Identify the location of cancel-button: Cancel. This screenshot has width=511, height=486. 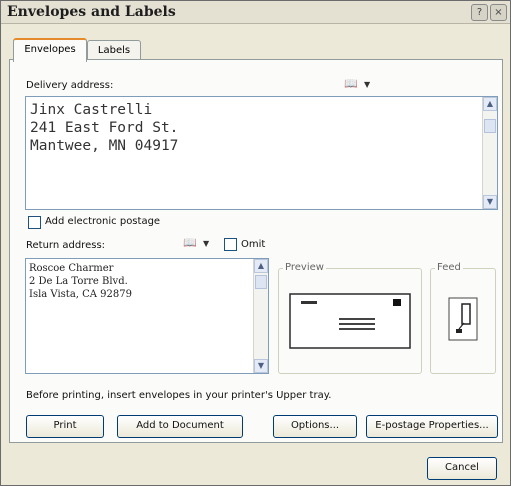
(462, 468).